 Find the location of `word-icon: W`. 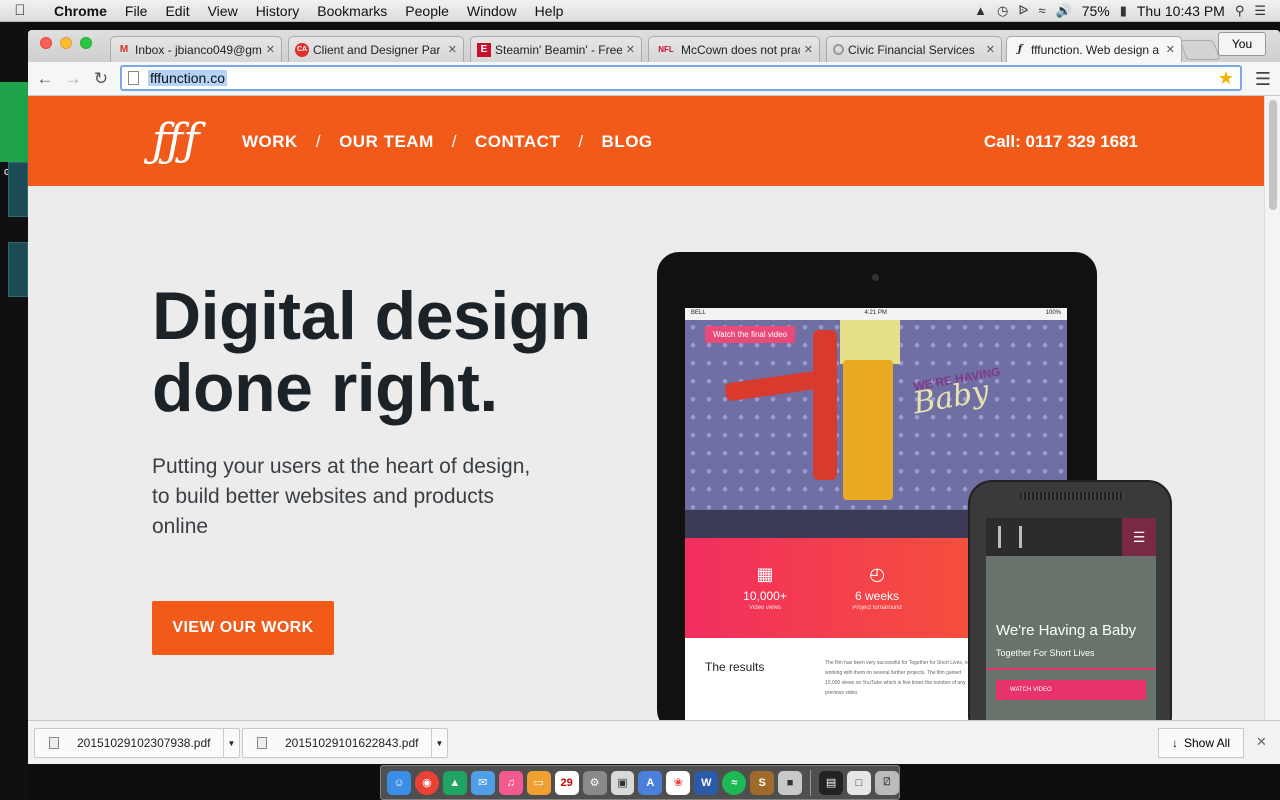

word-icon: W is located at coordinates (706, 782).